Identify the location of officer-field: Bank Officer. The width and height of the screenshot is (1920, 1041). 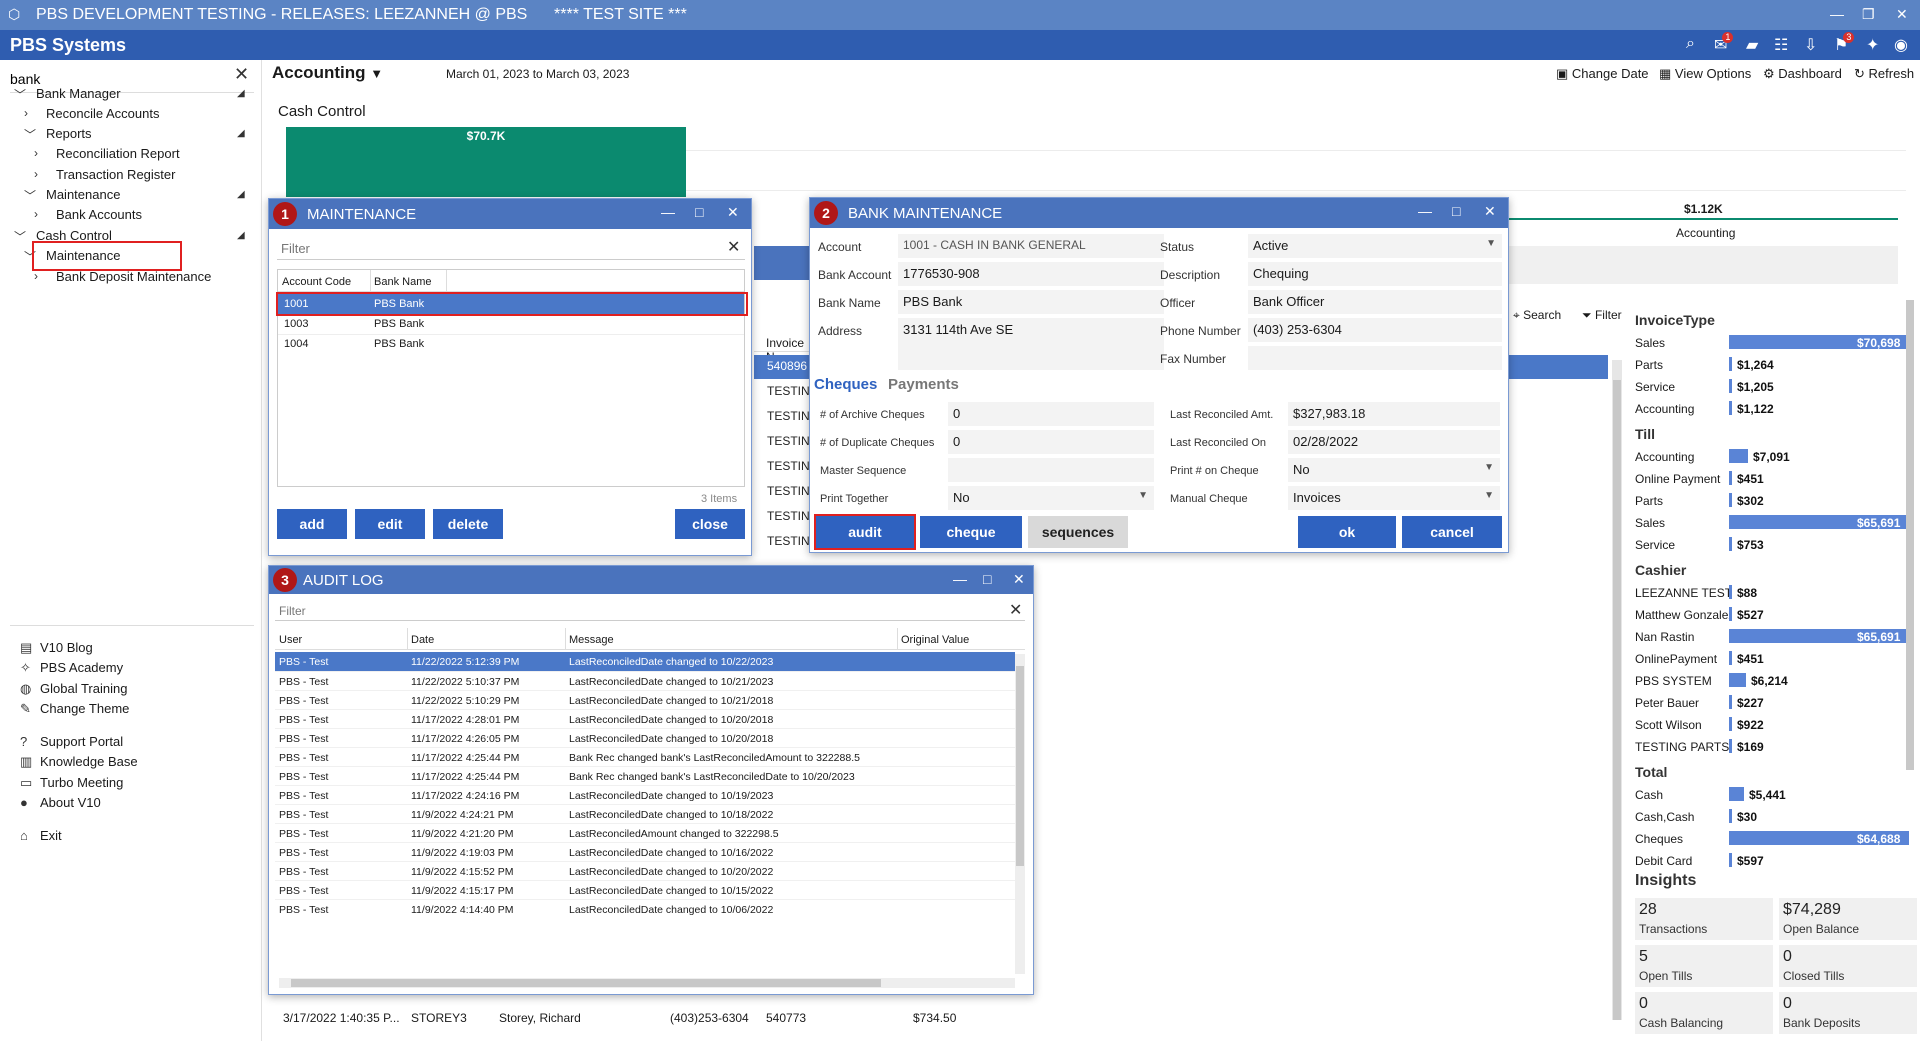
(1375, 302).